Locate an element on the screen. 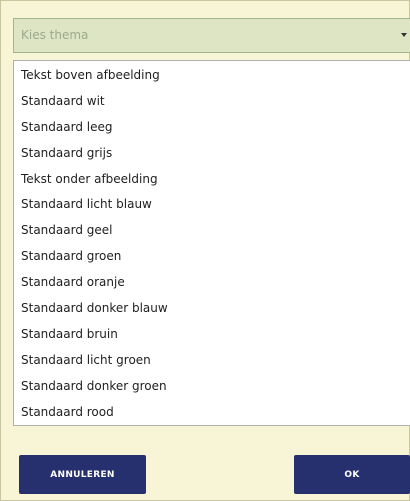 This screenshot has width=410, height=501. theme-option: Standaard bruin is located at coordinates (212, 335).